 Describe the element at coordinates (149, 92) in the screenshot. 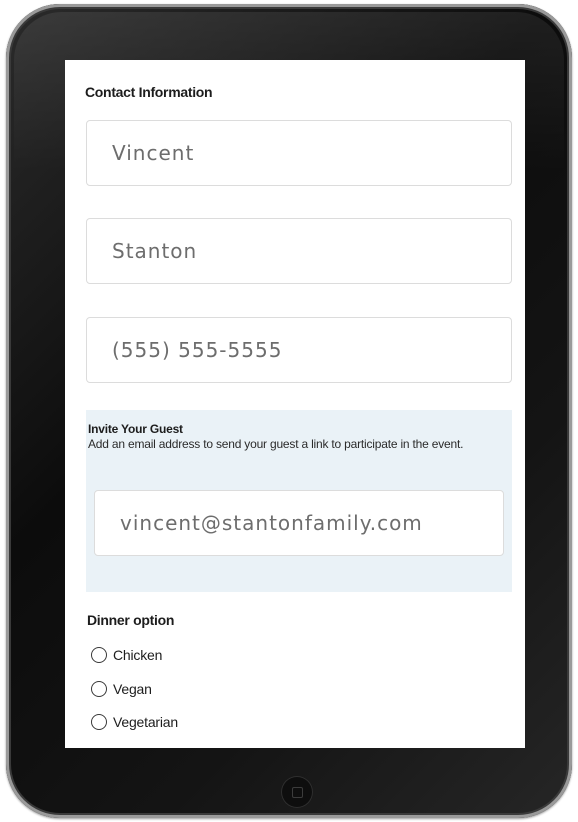

I see `contact-information-heading: Contact Information` at that location.